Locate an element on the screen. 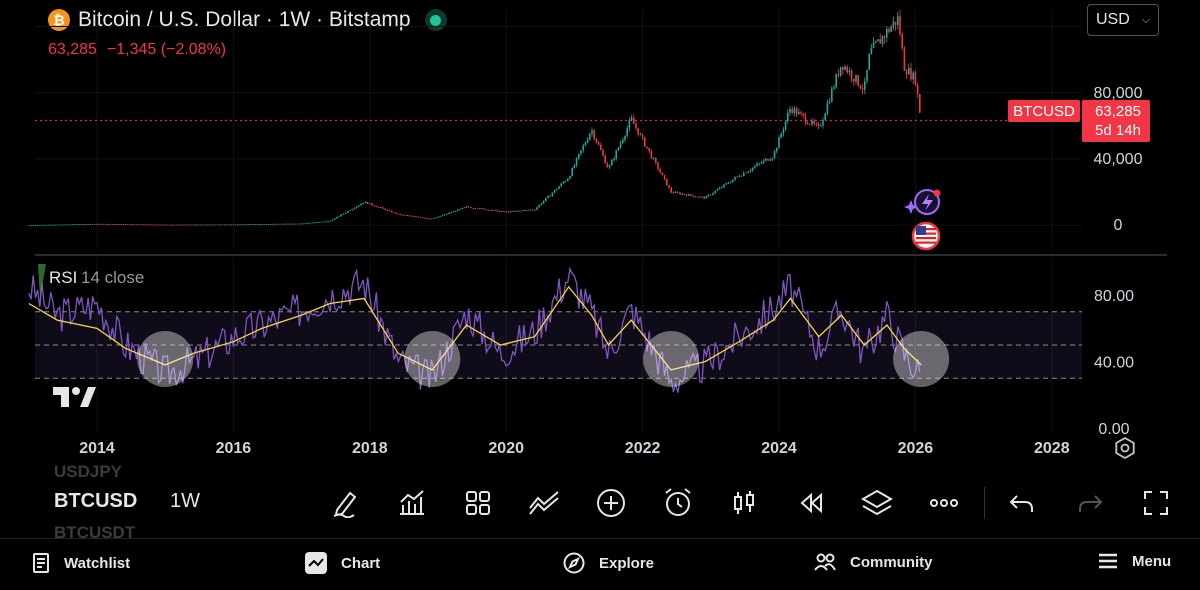  time-tick-label: 2028 is located at coordinates (1052, 448).